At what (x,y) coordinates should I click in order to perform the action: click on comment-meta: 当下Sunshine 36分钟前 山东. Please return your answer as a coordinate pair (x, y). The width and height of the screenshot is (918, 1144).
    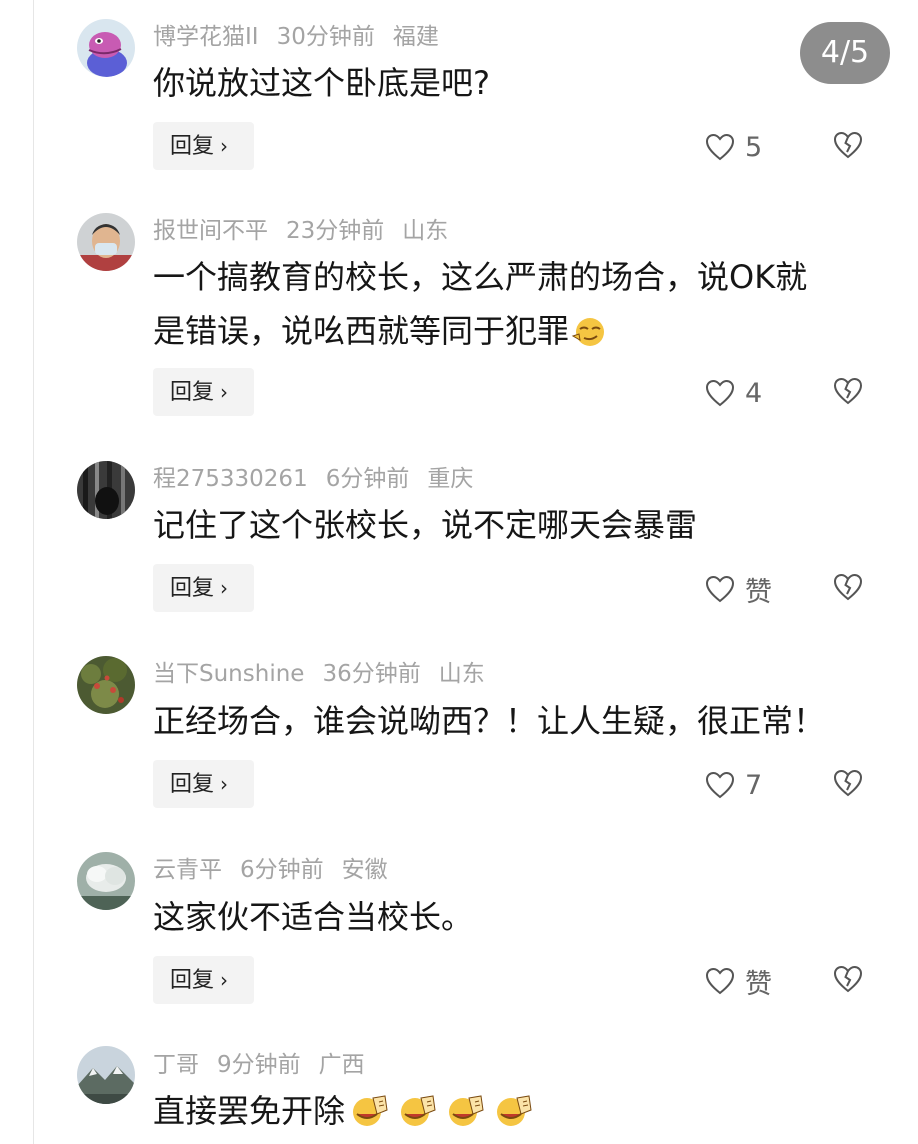
    Looking at the image, I should click on (328, 674).